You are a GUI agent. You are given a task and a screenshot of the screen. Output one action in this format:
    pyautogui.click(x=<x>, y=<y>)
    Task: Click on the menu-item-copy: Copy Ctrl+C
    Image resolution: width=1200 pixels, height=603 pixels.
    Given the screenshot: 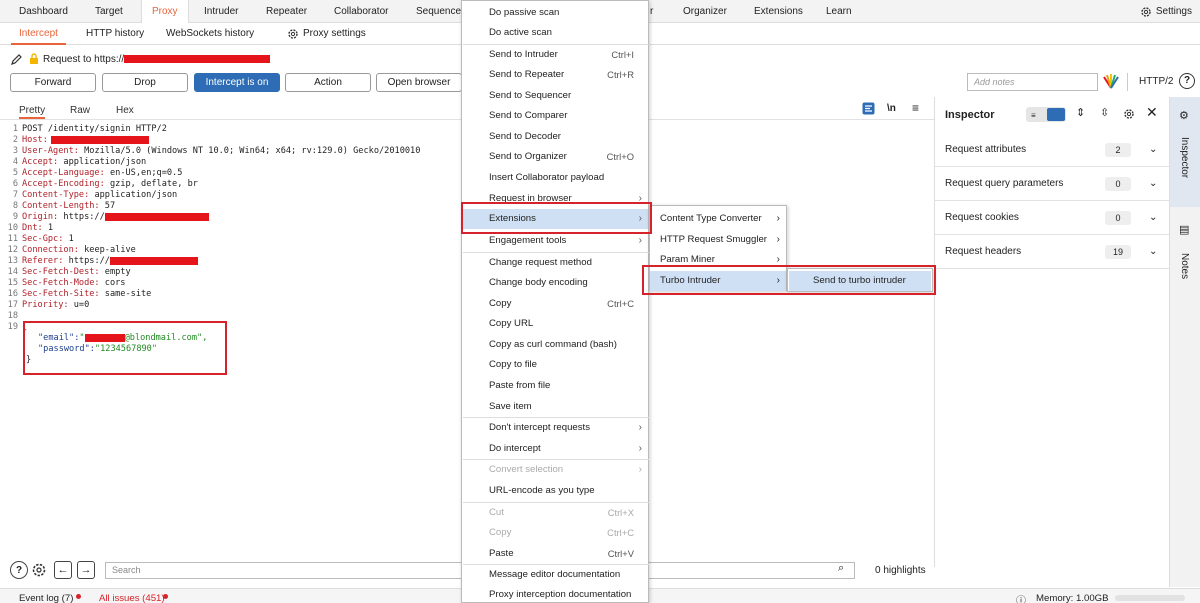 What is the action you would take?
    pyautogui.click(x=555, y=304)
    